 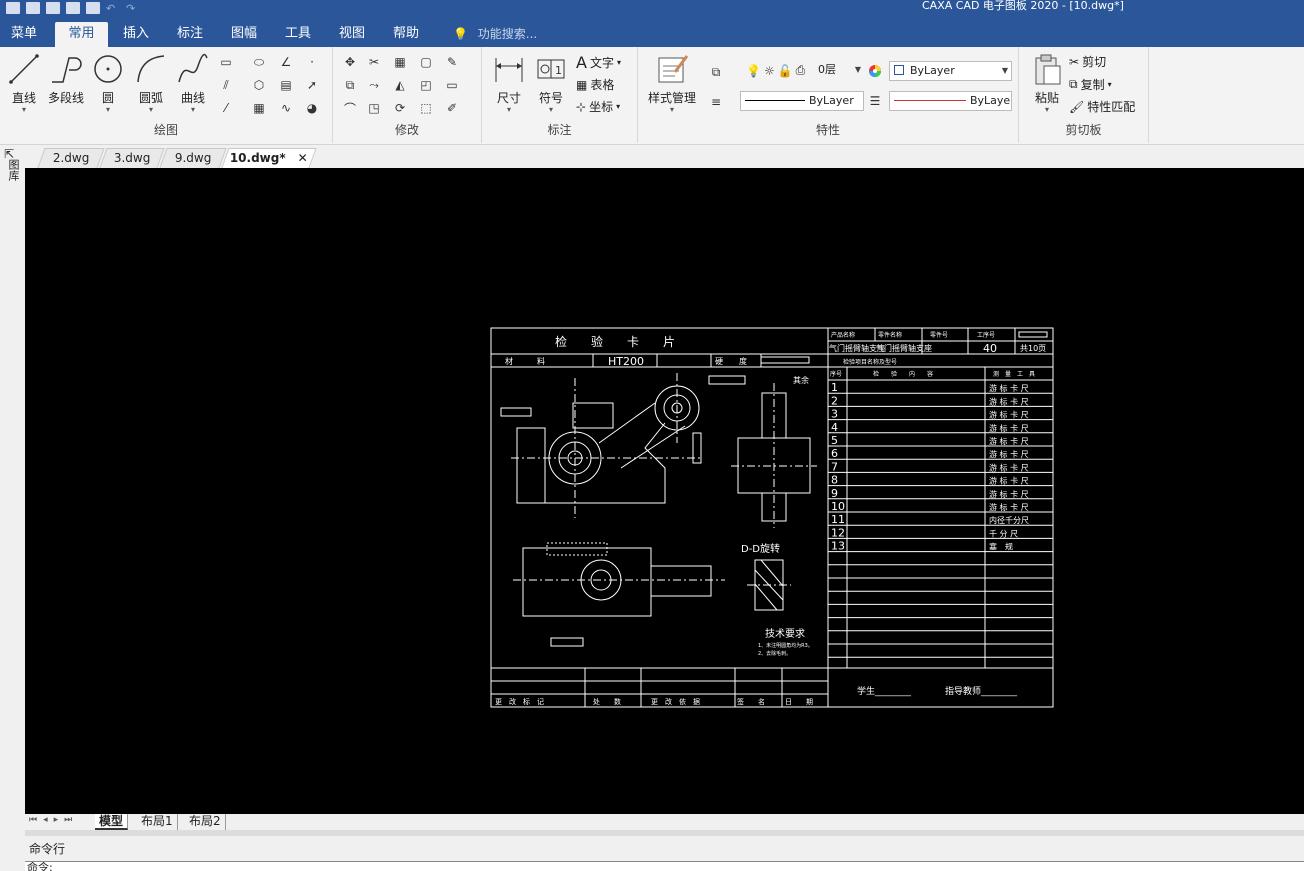 I want to click on tab-layout1: 布局1, so click(x=157, y=822).